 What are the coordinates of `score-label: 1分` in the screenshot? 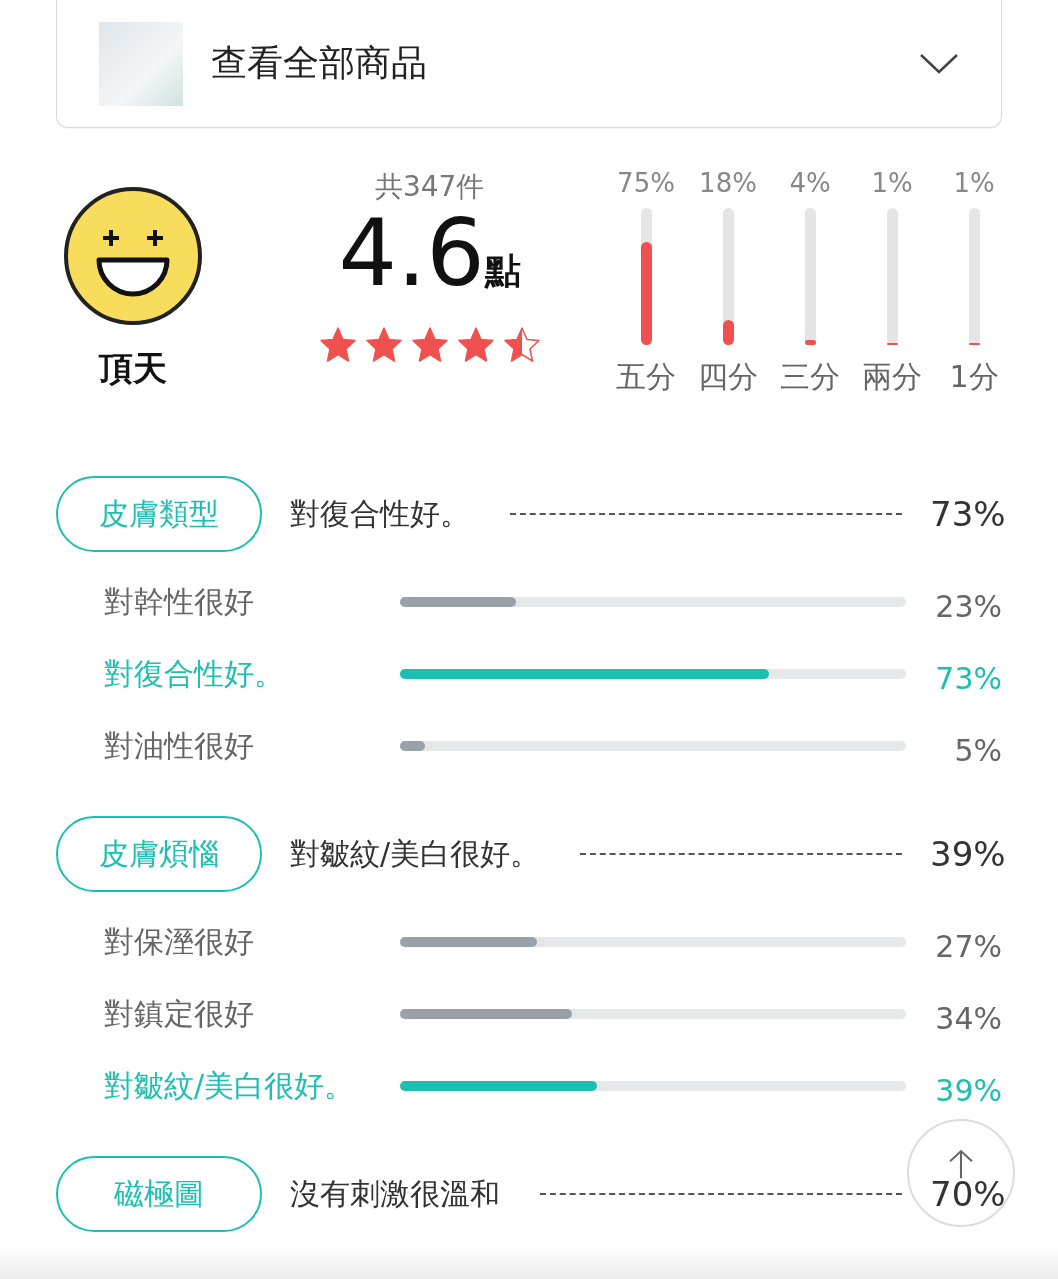 It's located at (974, 377).